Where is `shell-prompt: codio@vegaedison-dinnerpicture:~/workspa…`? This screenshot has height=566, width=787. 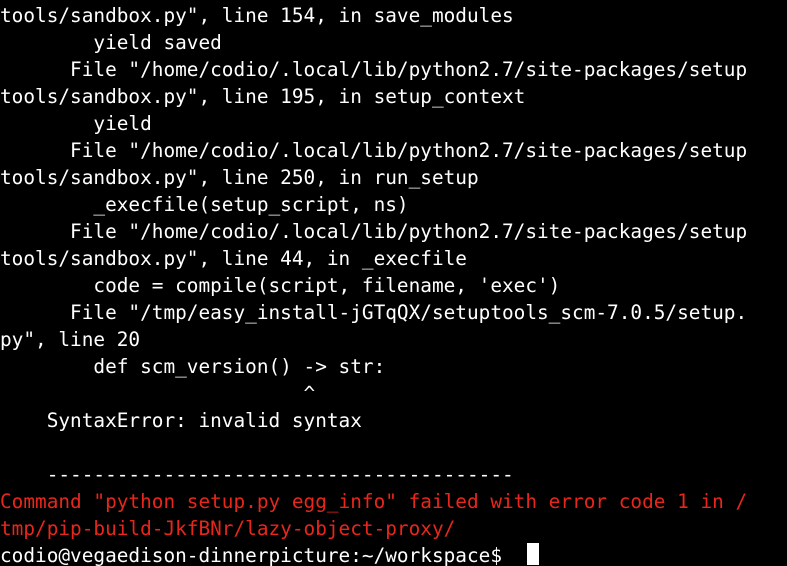
shell-prompt: codio@vegaedison-dinnerpicture:~/workspa… is located at coordinates (257, 555).